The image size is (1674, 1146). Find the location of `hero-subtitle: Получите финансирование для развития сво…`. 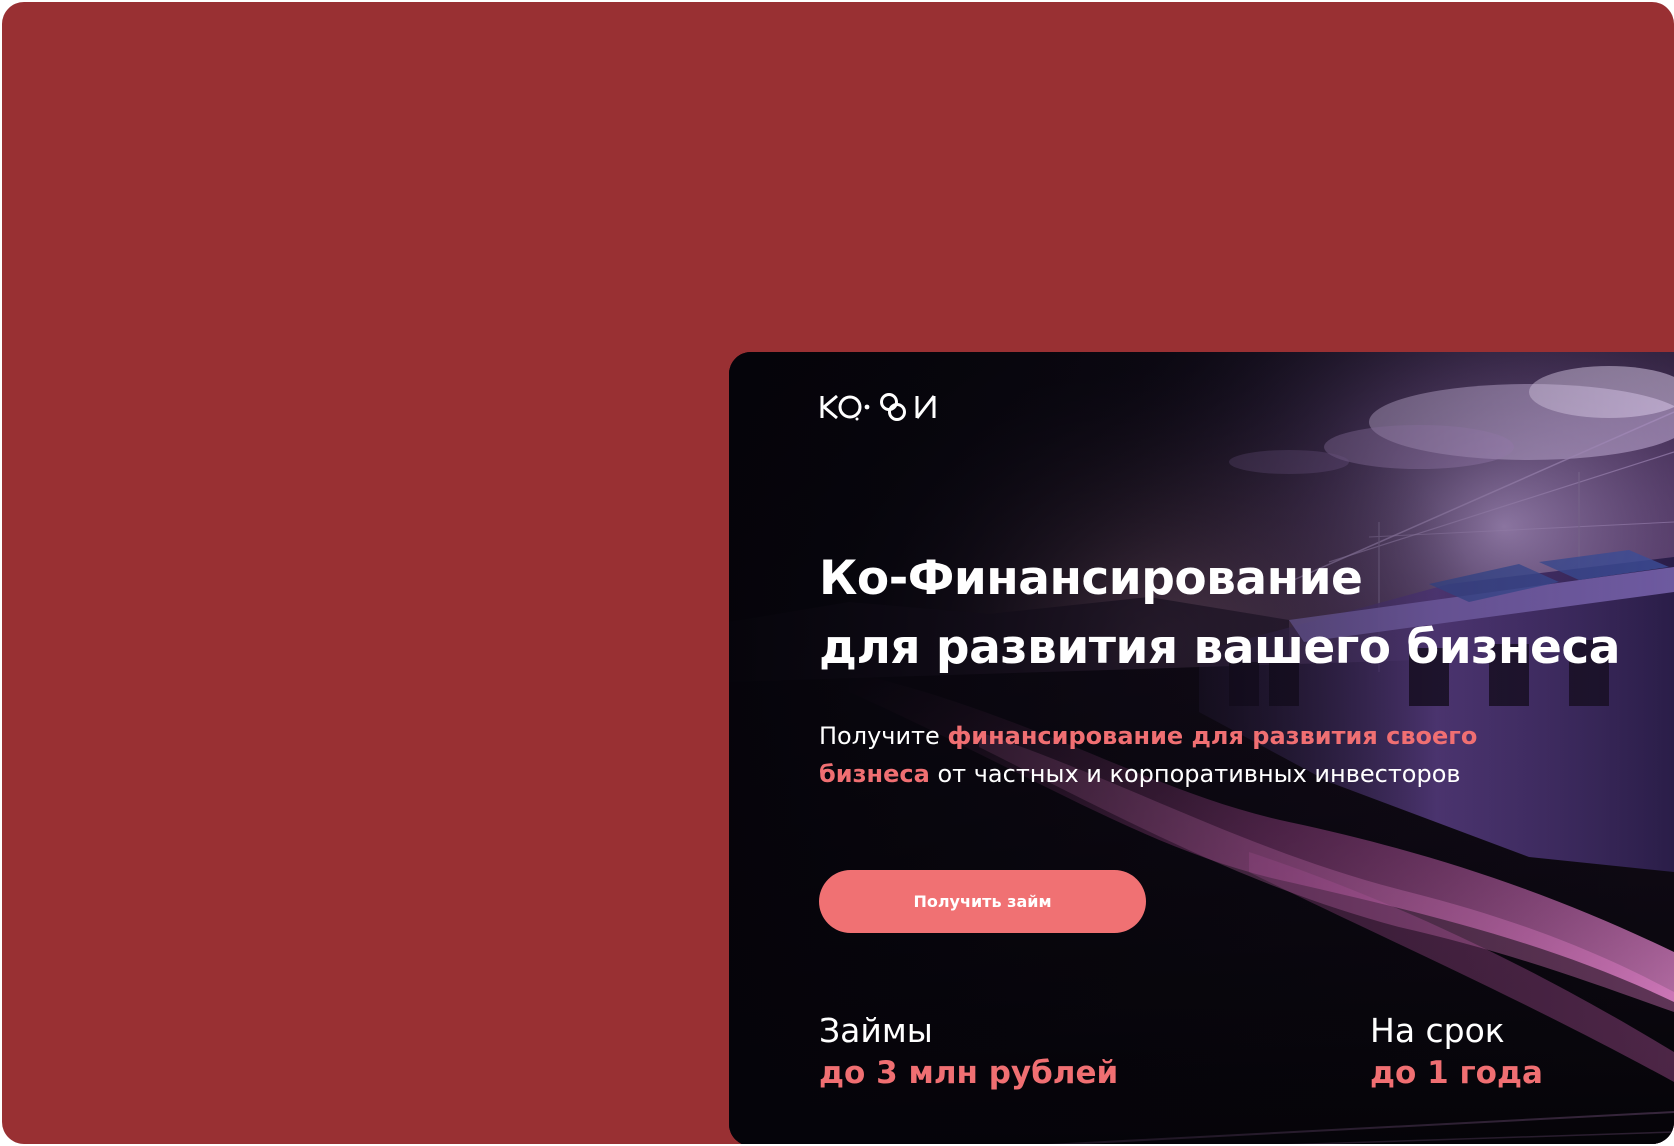

hero-subtitle: Получите финансирование для развития сво… is located at coordinates (1179, 755).